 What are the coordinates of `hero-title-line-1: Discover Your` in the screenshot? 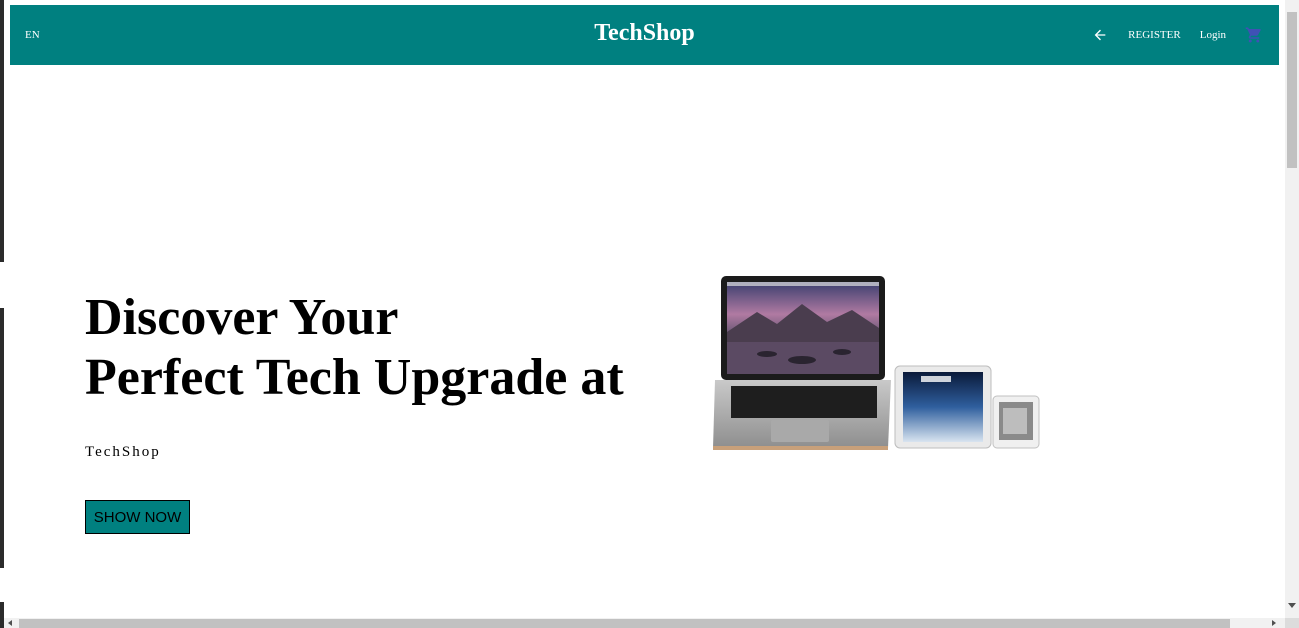 It's located at (242, 317).